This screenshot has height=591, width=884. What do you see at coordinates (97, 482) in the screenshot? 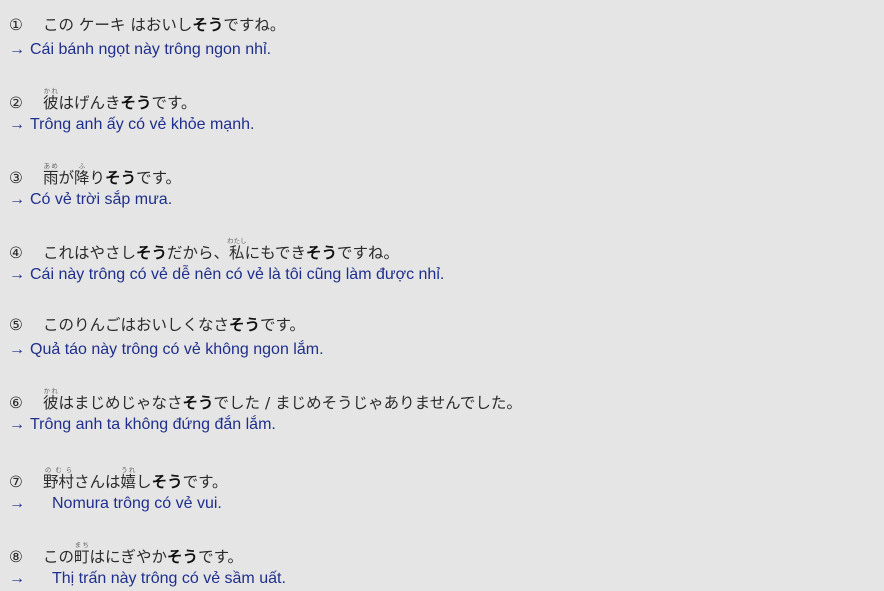
I see `sentence-segment: さんは` at bounding box center [97, 482].